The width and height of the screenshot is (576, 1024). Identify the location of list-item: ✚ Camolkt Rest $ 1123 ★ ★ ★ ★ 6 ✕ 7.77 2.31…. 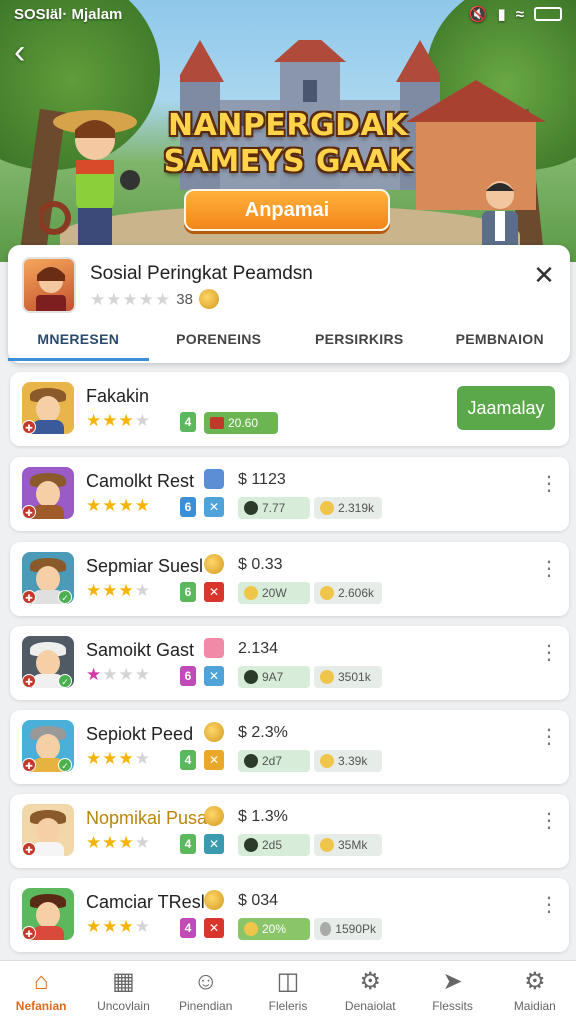
(289, 494).